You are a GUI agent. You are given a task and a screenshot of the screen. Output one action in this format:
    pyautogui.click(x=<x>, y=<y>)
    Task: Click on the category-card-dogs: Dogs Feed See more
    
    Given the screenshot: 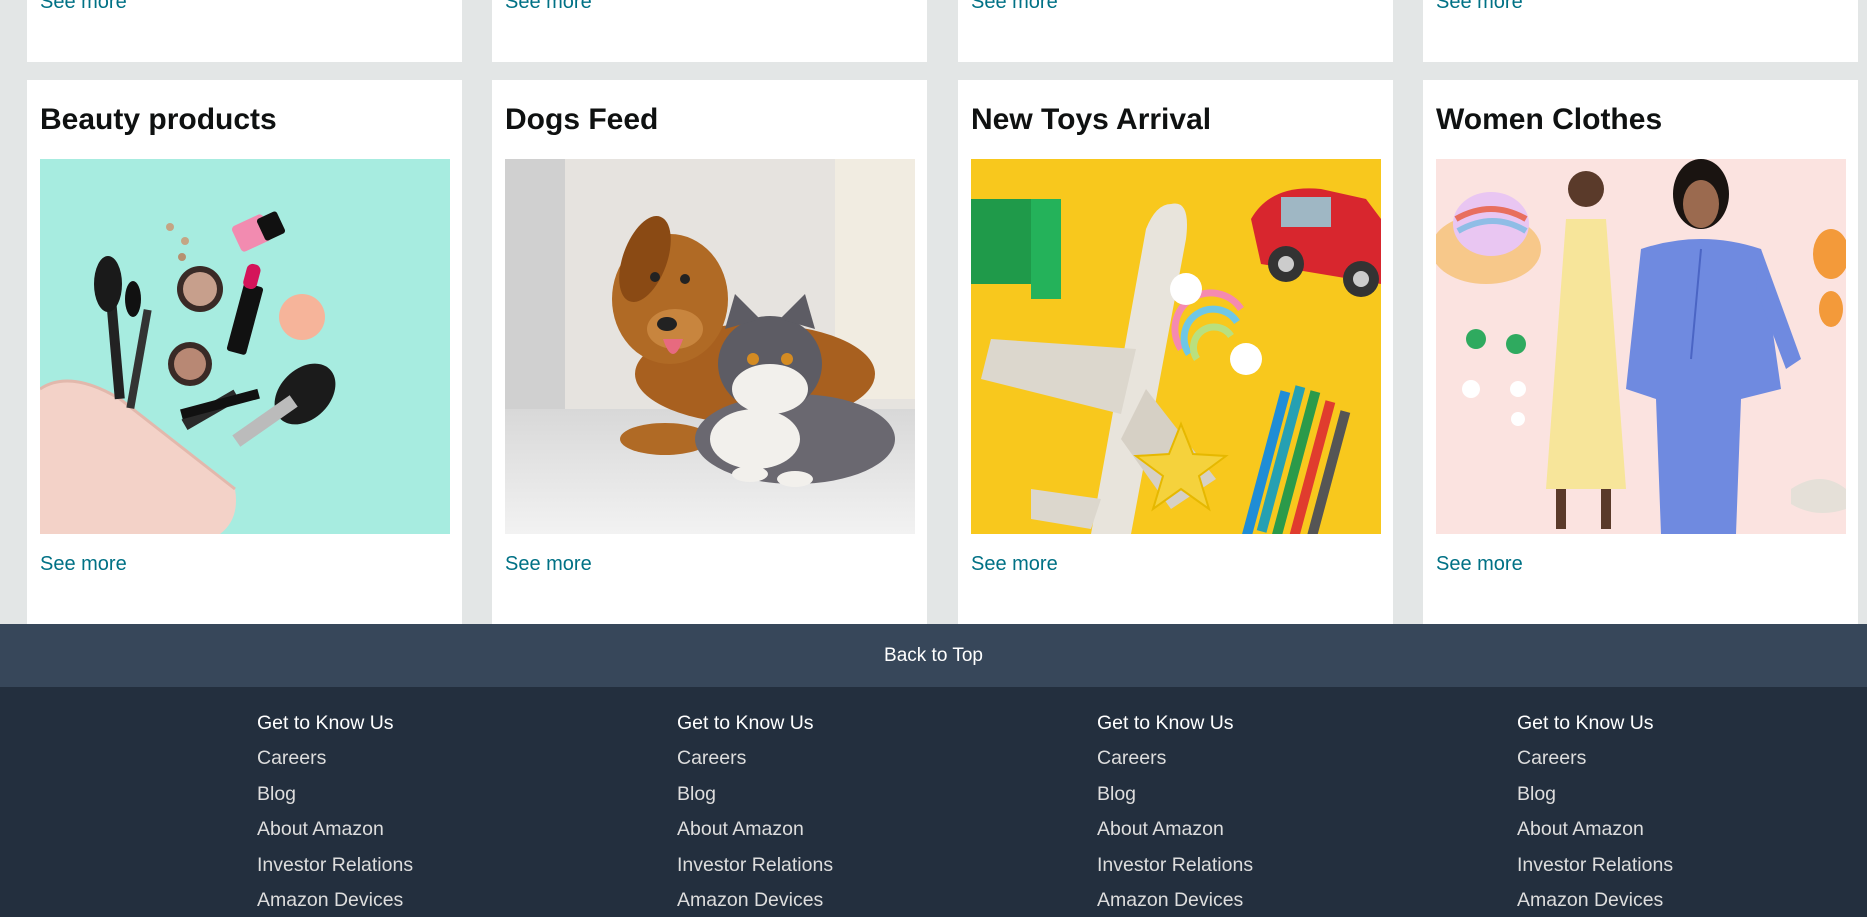 What is the action you would take?
    pyautogui.click(x=709, y=352)
    